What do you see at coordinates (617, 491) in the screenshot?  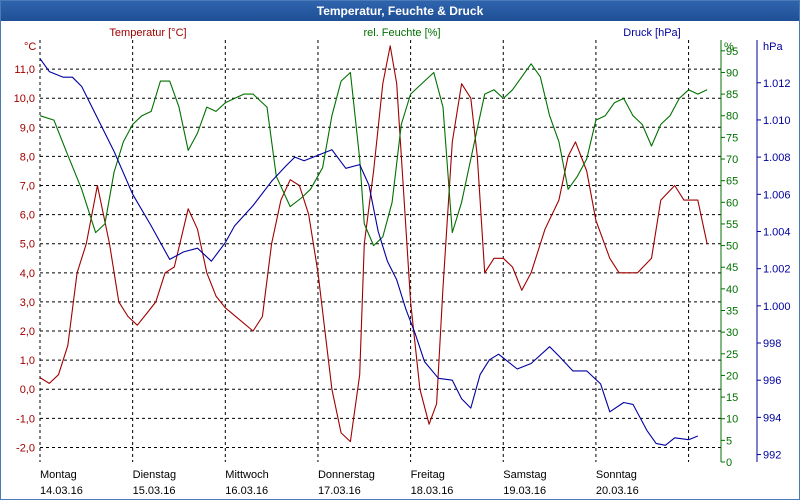 I see `x-tick-date: 20.03.16` at bounding box center [617, 491].